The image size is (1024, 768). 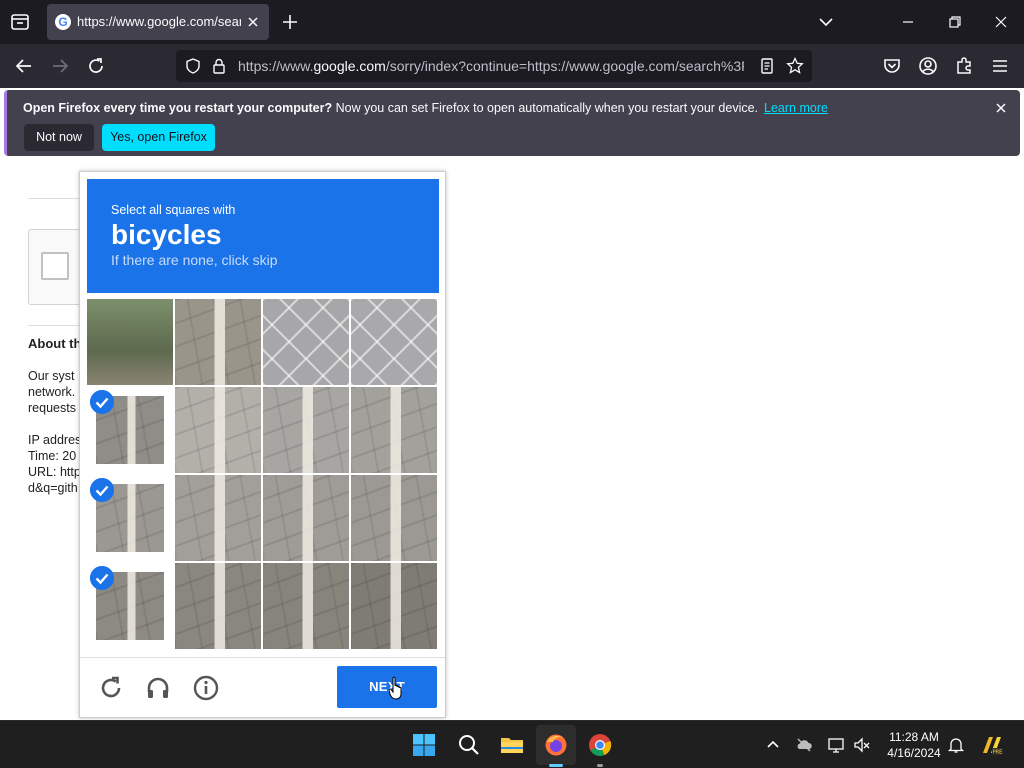 I want to click on pocket-icon, so click(x=892, y=66).